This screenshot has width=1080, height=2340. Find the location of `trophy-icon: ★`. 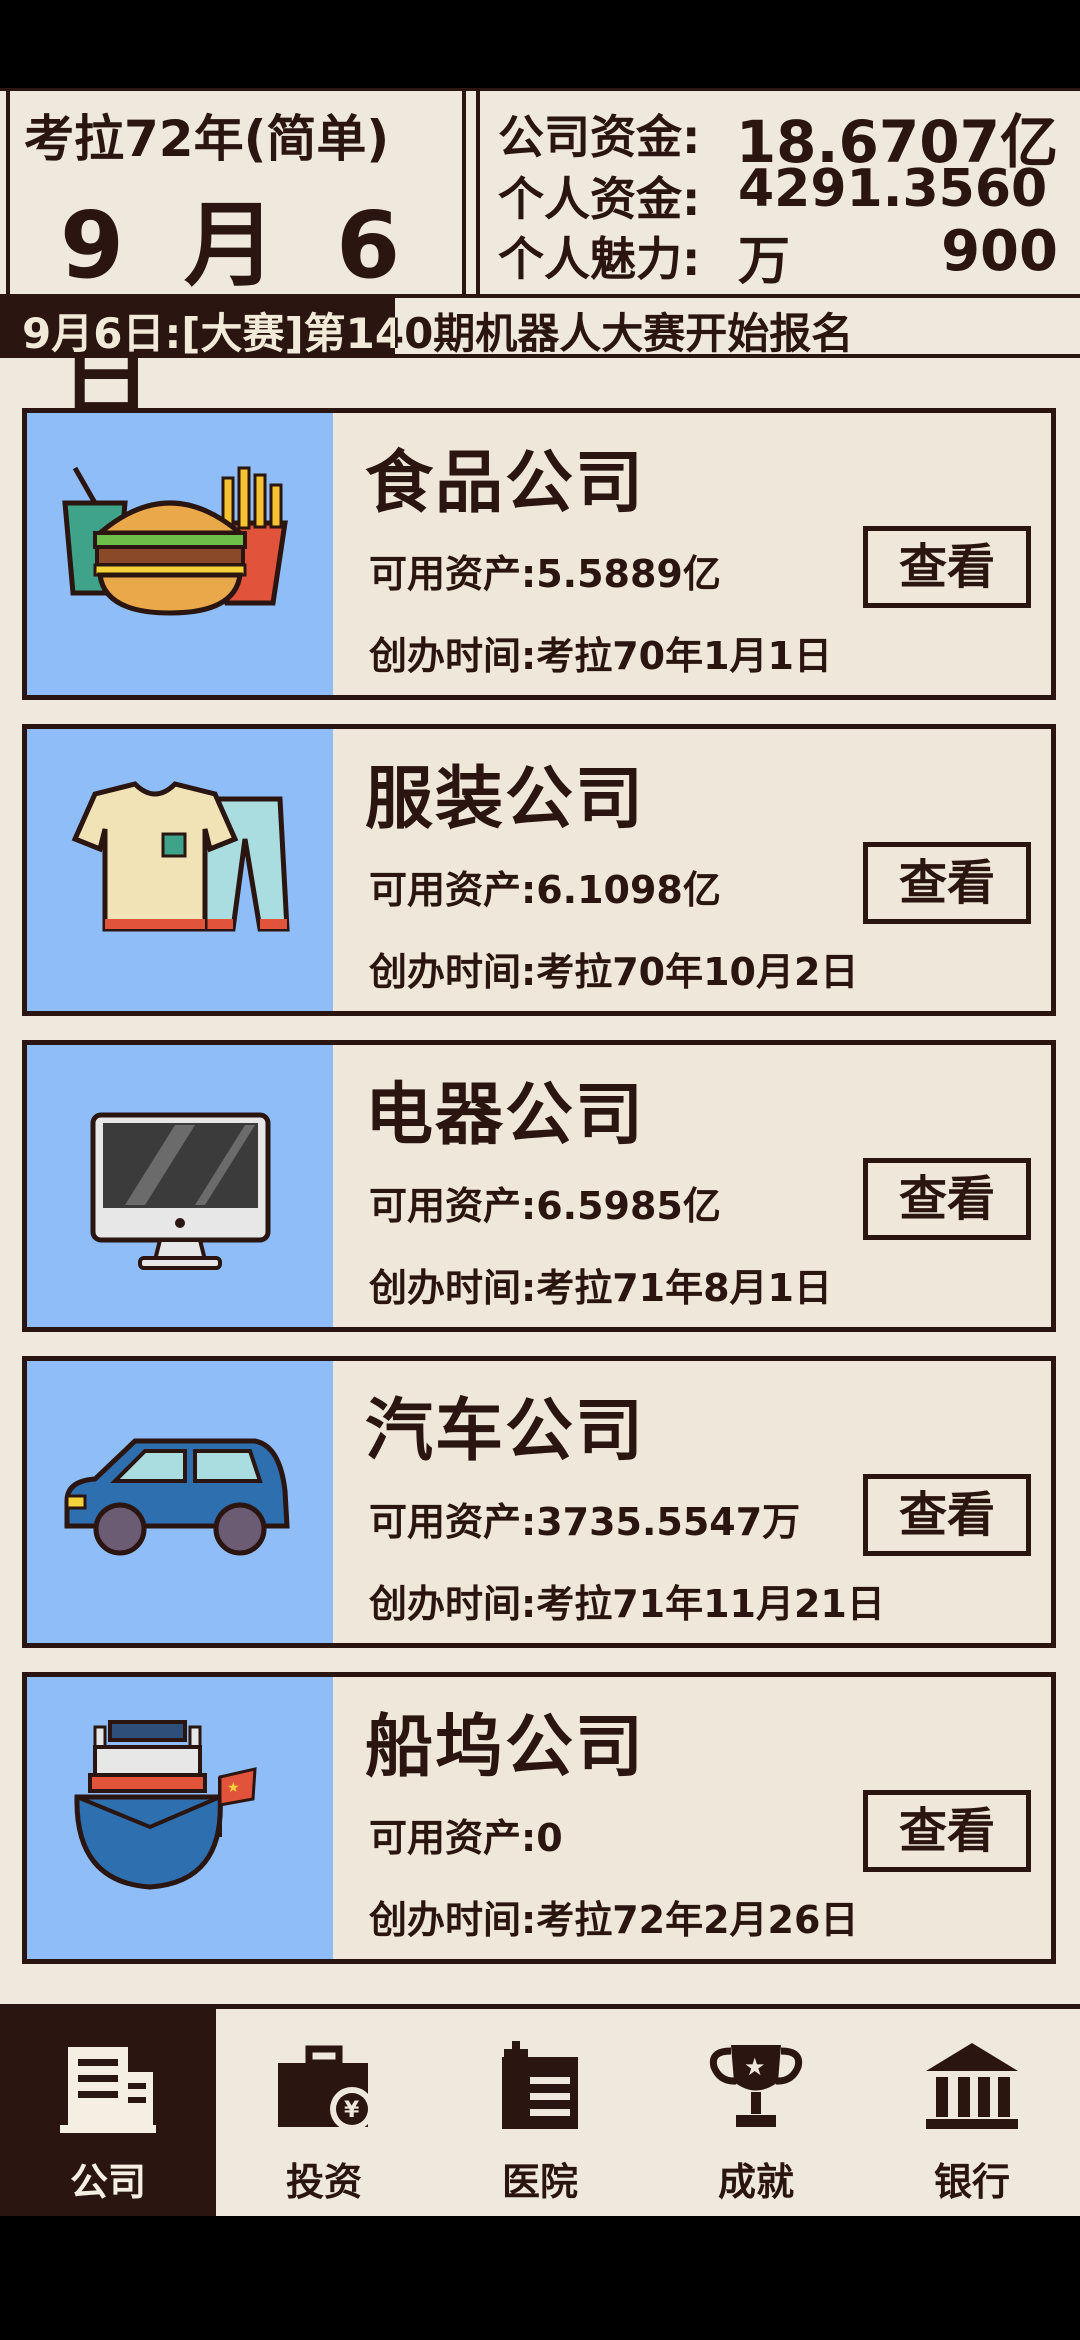

trophy-icon: ★ is located at coordinates (756, 2086).